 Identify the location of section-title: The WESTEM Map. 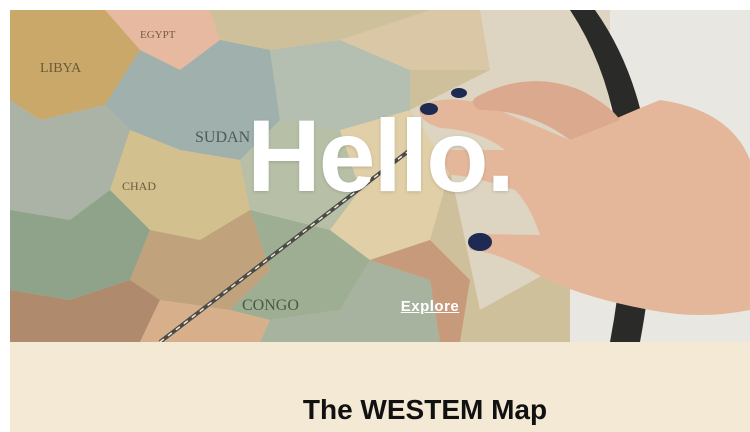
(425, 409).